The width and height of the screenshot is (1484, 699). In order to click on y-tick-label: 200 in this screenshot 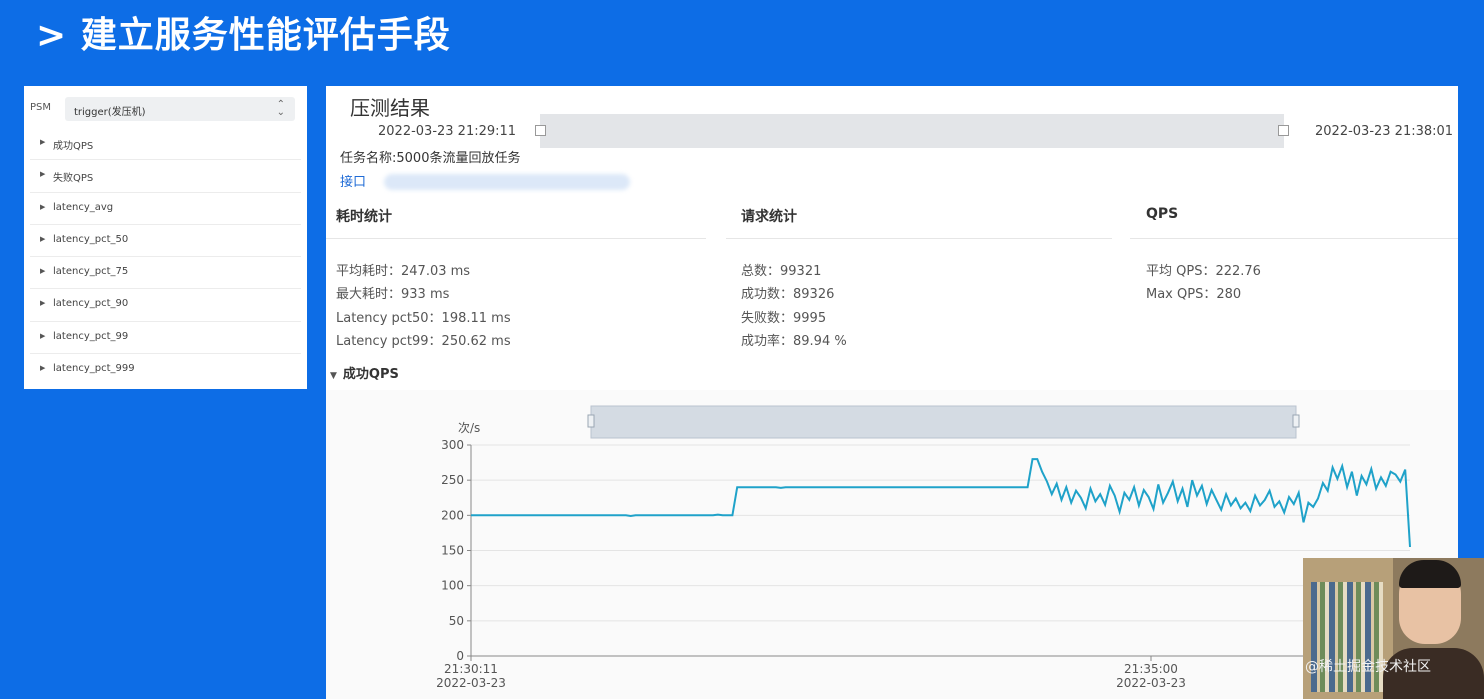, I will do `click(452, 515)`.